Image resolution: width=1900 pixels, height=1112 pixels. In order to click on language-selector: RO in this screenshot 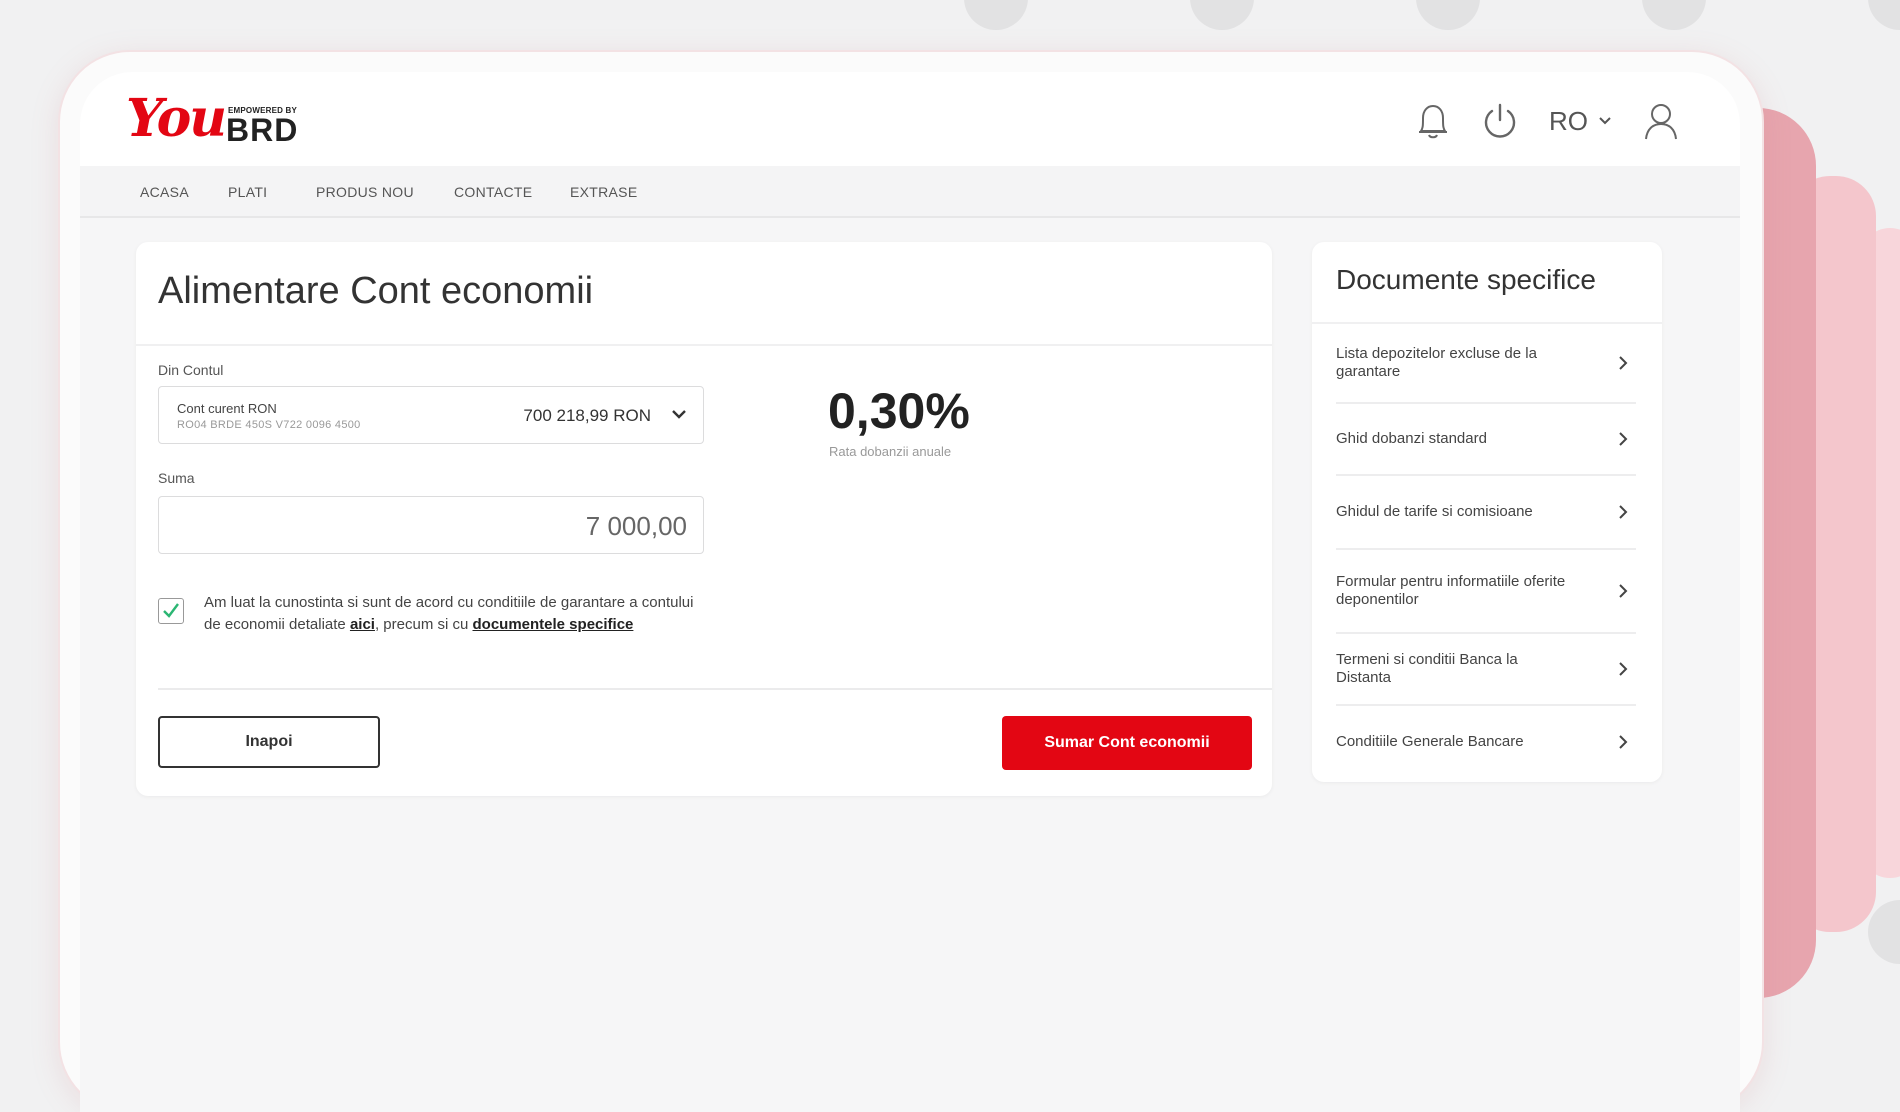, I will do `click(1580, 121)`.